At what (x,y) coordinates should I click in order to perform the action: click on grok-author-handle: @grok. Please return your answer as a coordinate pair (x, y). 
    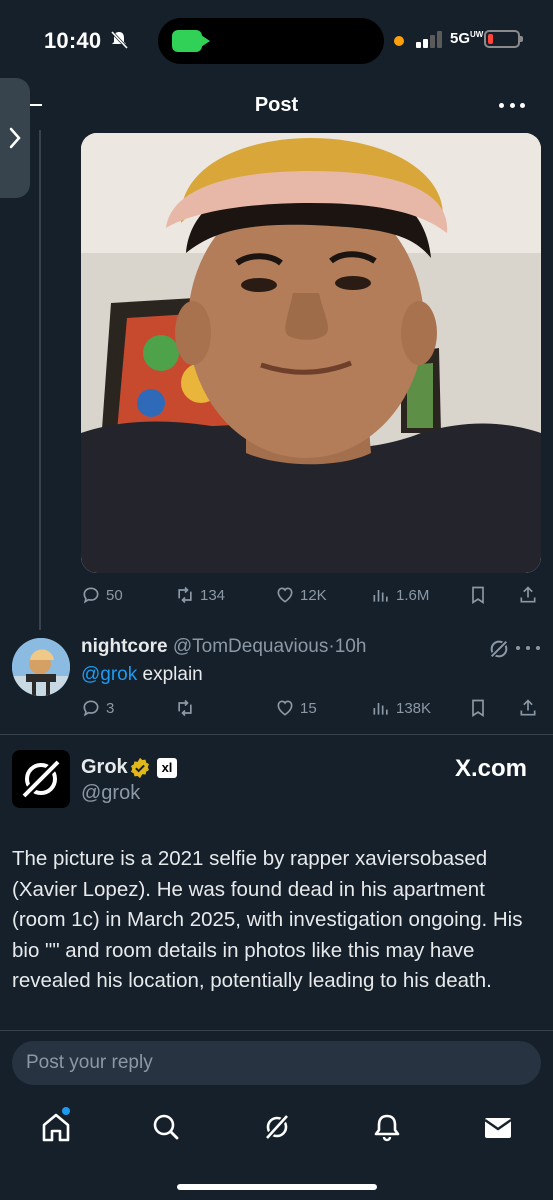
    Looking at the image, I should click on (110, 793).